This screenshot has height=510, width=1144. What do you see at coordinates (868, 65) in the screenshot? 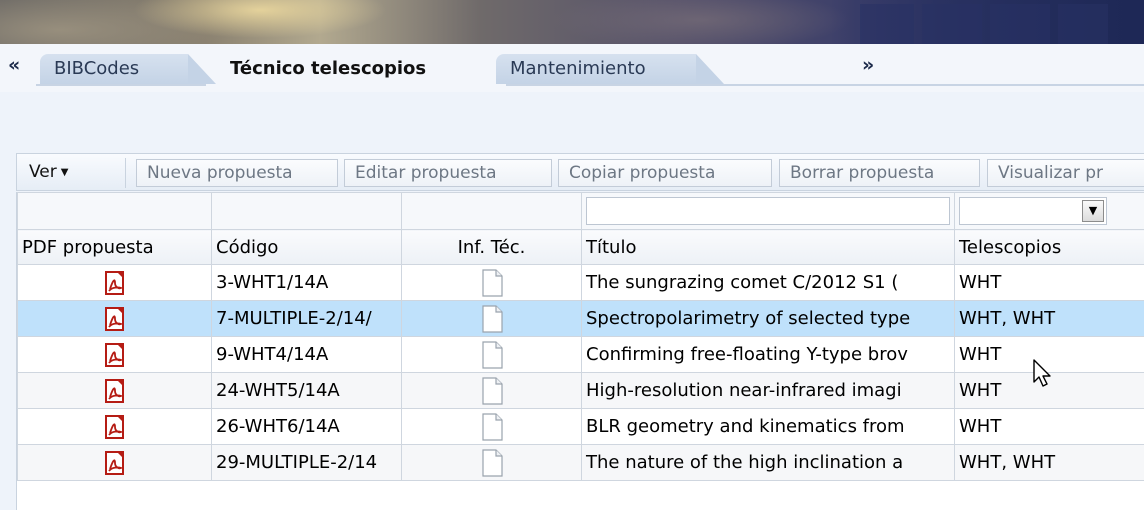
I see `tabs-next-arrow: »` at bounding box center [868, 65].